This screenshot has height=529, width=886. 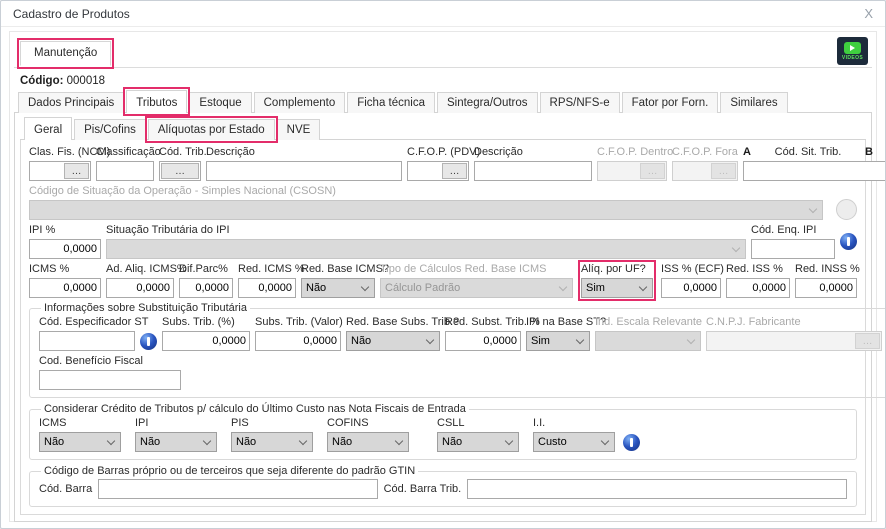 I want to click on tab-manutencao: Manutenção, so click(x=65, y=53).